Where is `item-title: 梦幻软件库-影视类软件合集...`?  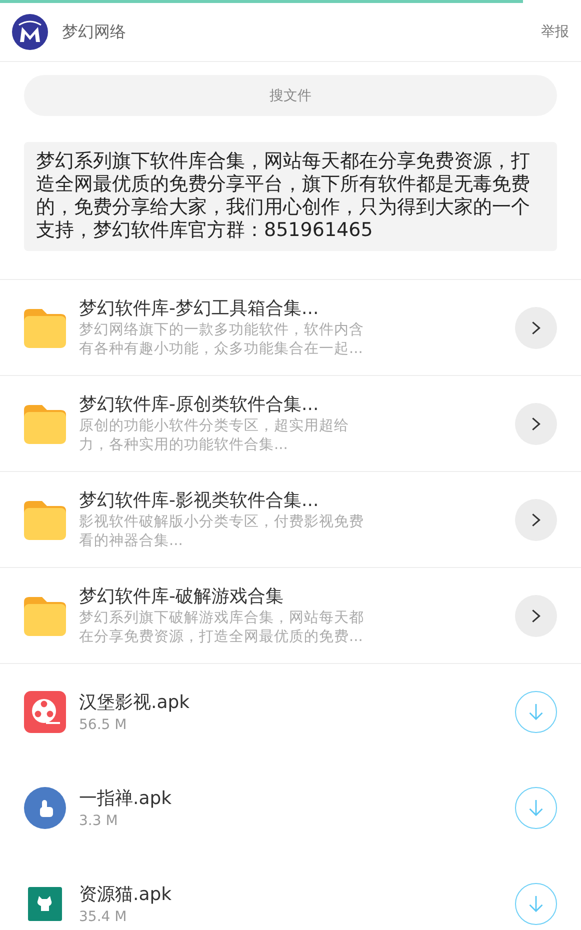 item-title: 梦幻软件库-影视类软件合集... is located at coordinates (199, 501).